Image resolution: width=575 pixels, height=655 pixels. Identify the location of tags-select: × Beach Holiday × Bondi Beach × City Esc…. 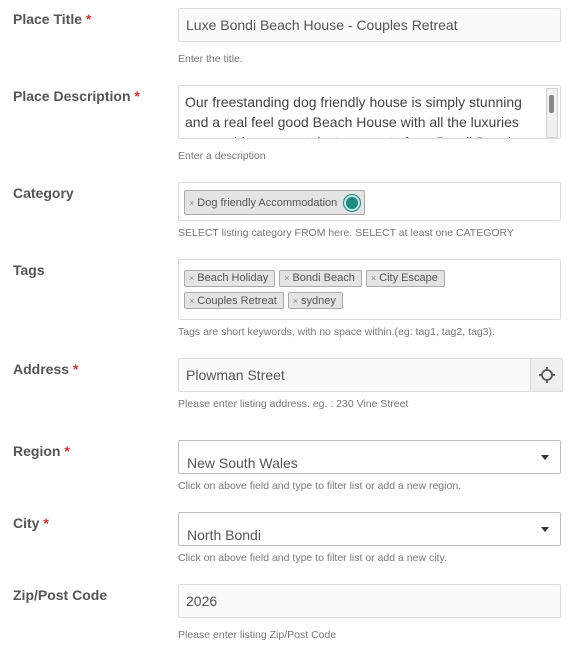
(369, 289).